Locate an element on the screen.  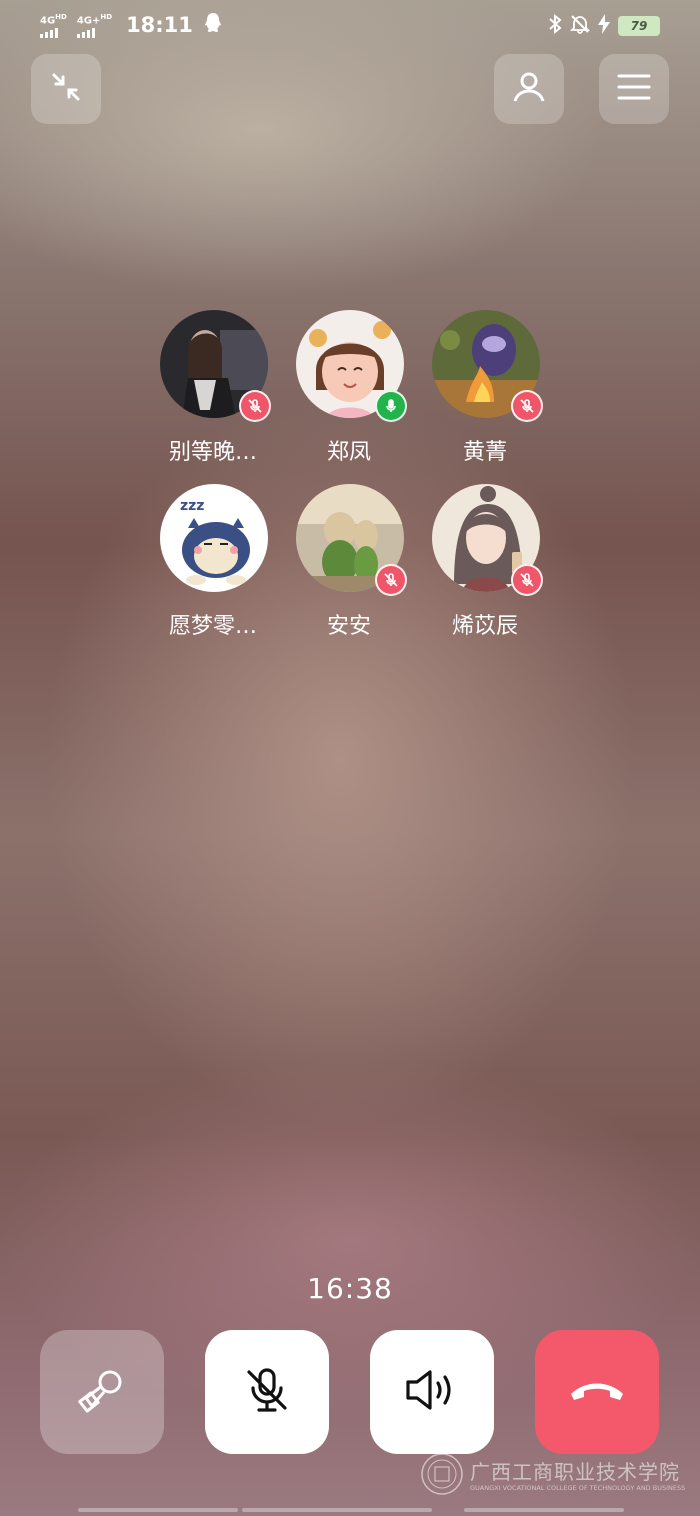
participant-name: 安安 is located at coordinates (348, 626).